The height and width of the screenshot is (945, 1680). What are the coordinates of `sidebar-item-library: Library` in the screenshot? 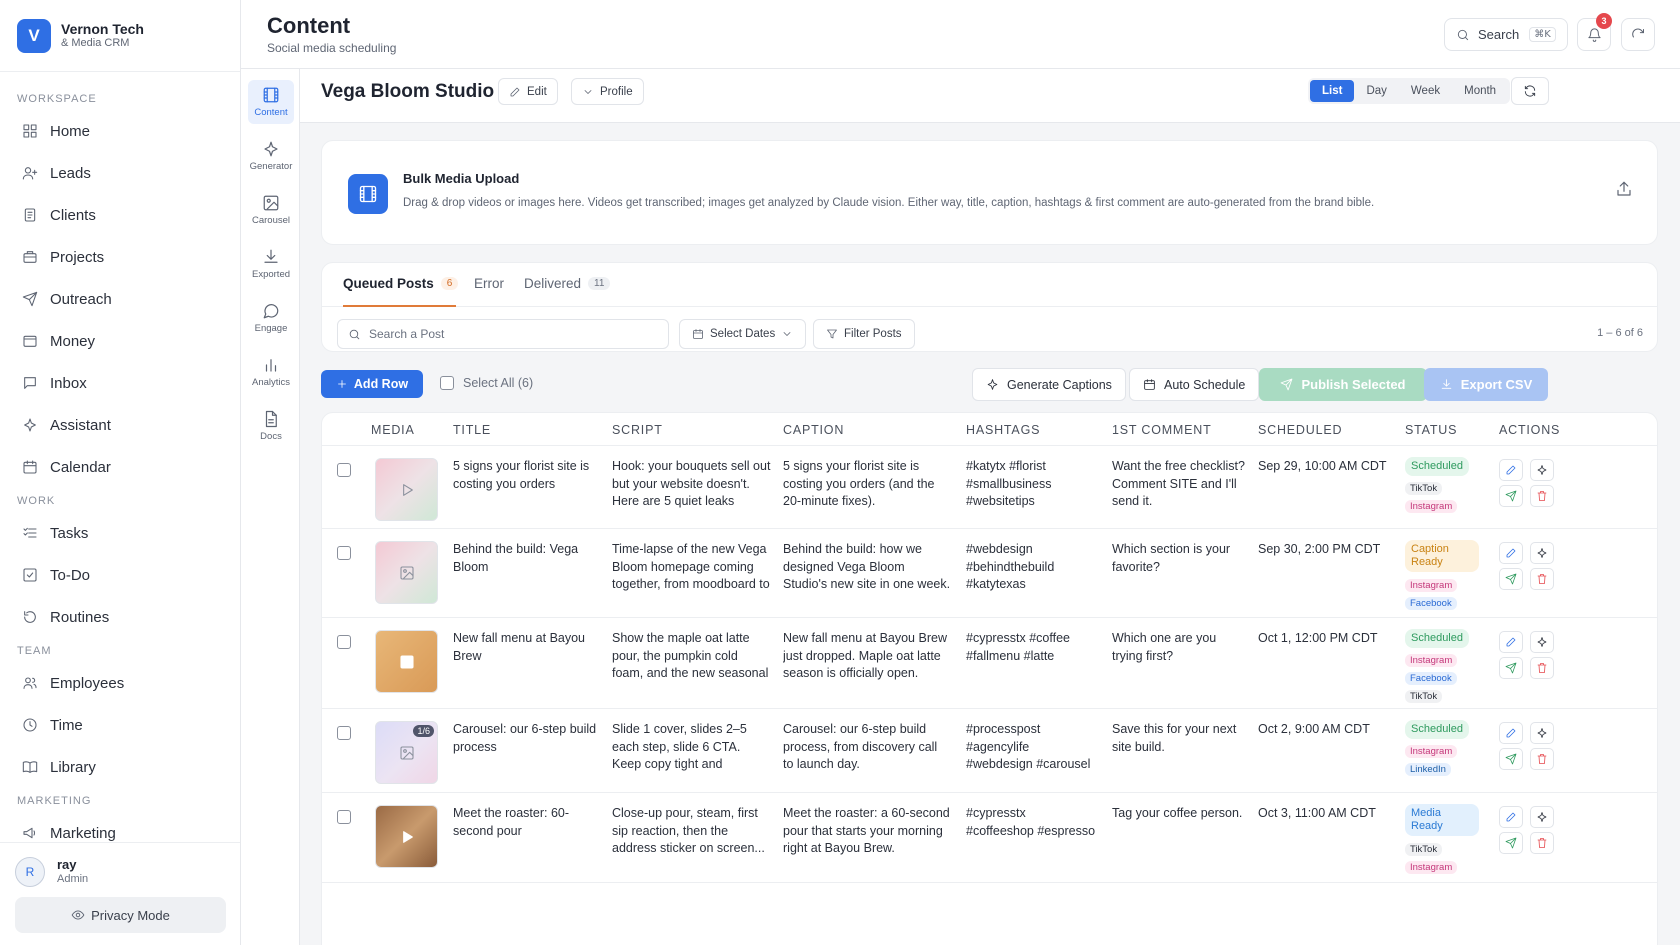 It's located at (120, 767).